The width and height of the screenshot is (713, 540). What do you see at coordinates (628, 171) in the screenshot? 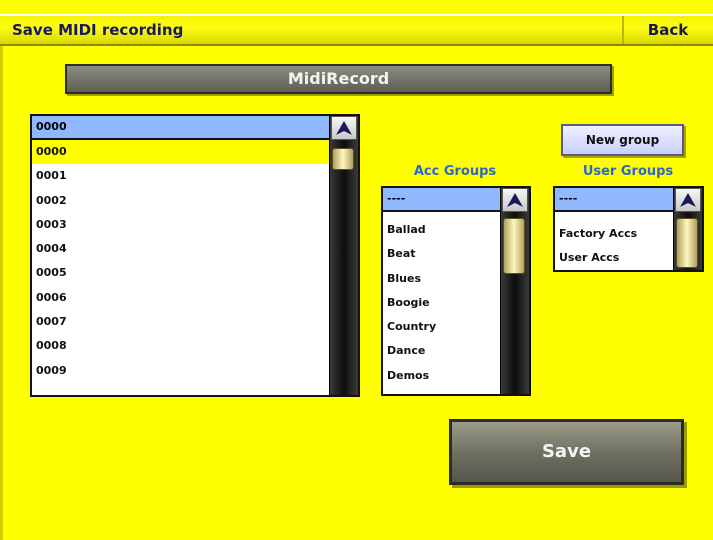
I see `user-groups-label: User Groups` at bounding box center [628, 171].